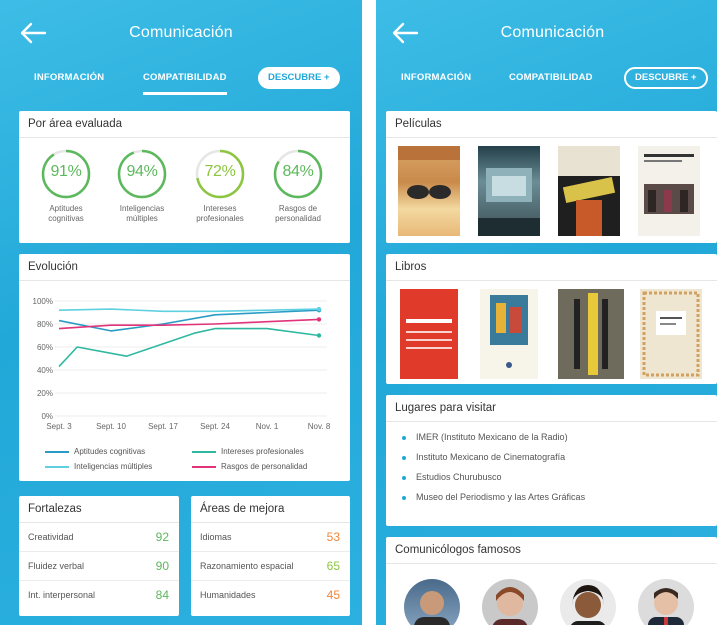 The image size is (717, 625). What do you see at coordinates (558, 482) in the screenshot?
I see `list-item: Estudios Churubusco` at bounding box center [558, 482].